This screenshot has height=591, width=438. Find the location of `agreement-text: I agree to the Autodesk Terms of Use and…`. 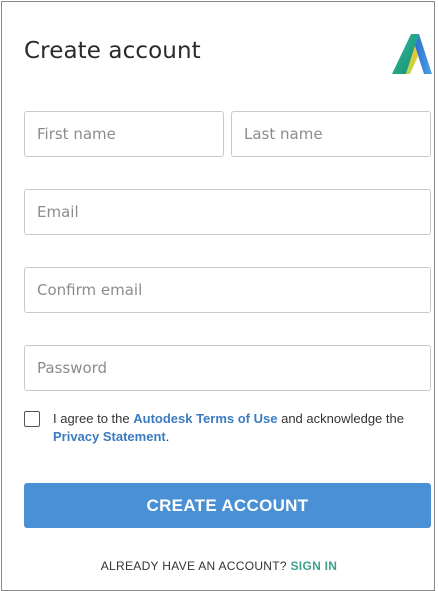

agreement-text: I agree to the Autodesk Terms of Use and… is located at coordinates (239, 428).